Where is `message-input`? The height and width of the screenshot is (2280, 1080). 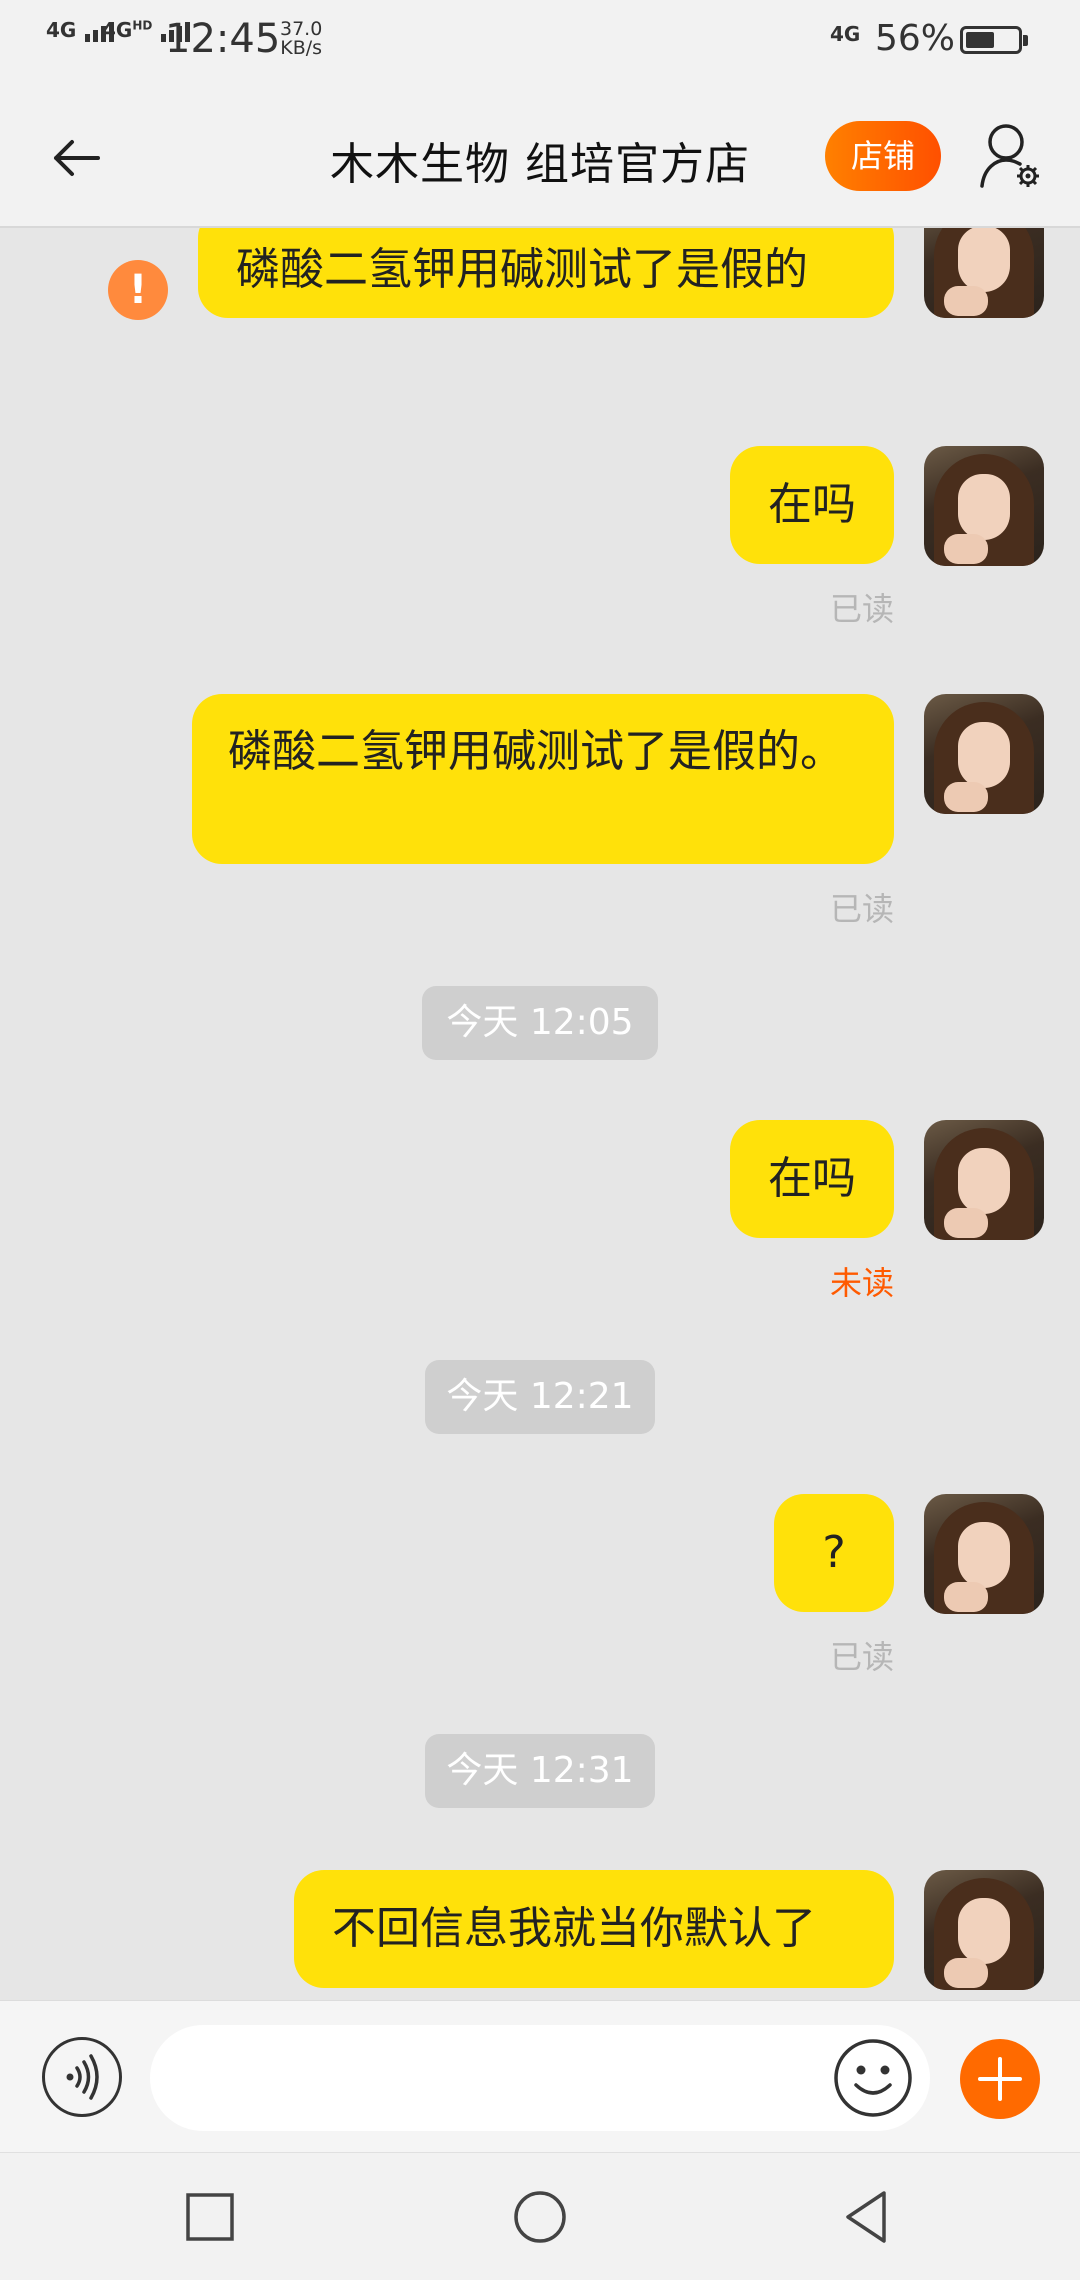 message-input is located at coordinates (540, 2078).